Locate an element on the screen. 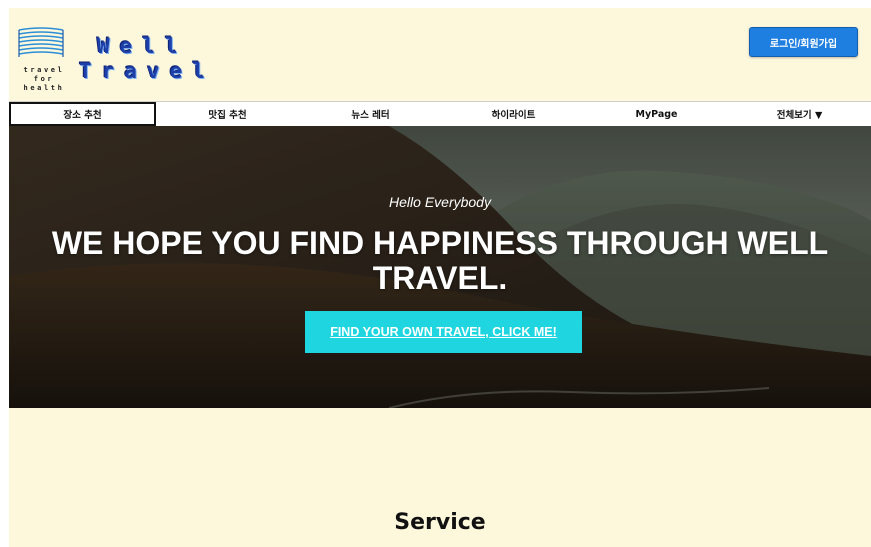 Image resolution: width=871 pixels, height=547 pixels. main-nav: 장소 추천 맛집 추천 뉴스 레터 하이라이트 MyPage 전체보기 ▼ is located at coordinates (440, 113).